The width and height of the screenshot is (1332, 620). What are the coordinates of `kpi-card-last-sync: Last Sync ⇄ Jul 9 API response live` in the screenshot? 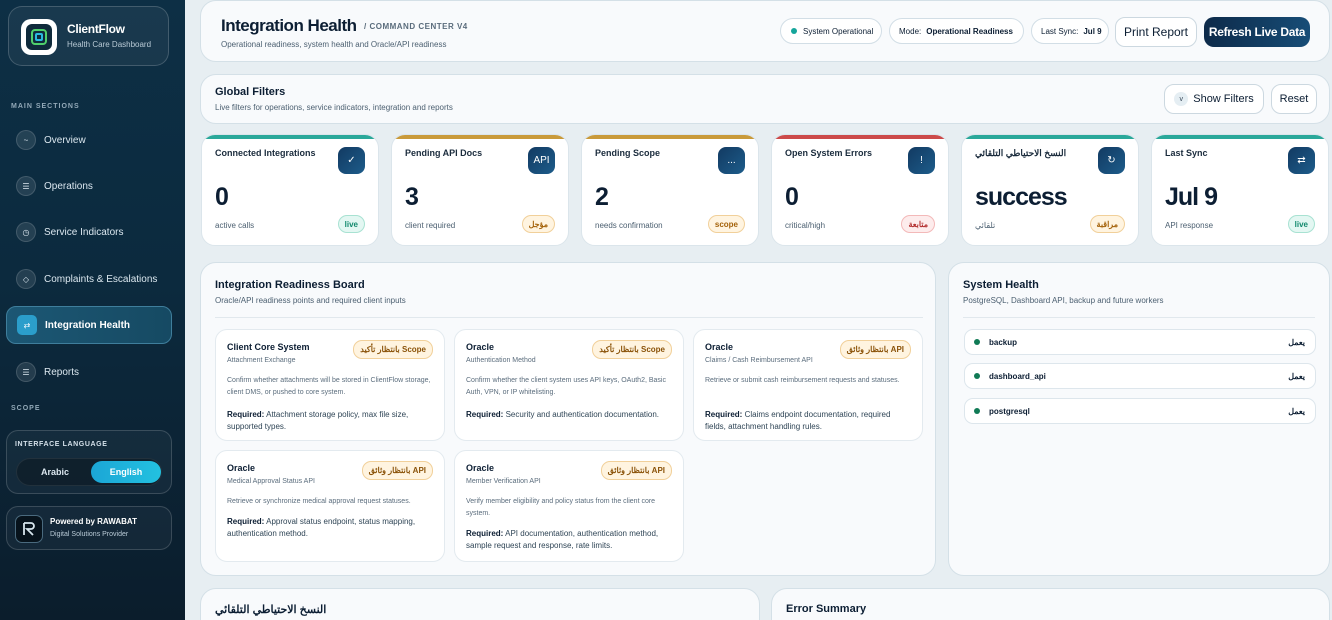 It's located at (1240, 190).